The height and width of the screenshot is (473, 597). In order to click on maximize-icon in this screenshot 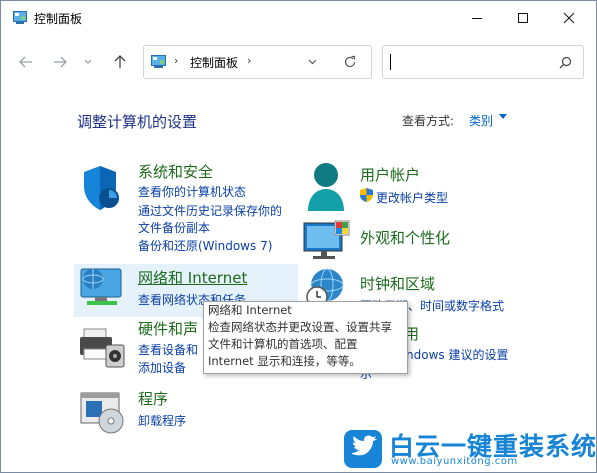, I will do `click(523, 18)`.